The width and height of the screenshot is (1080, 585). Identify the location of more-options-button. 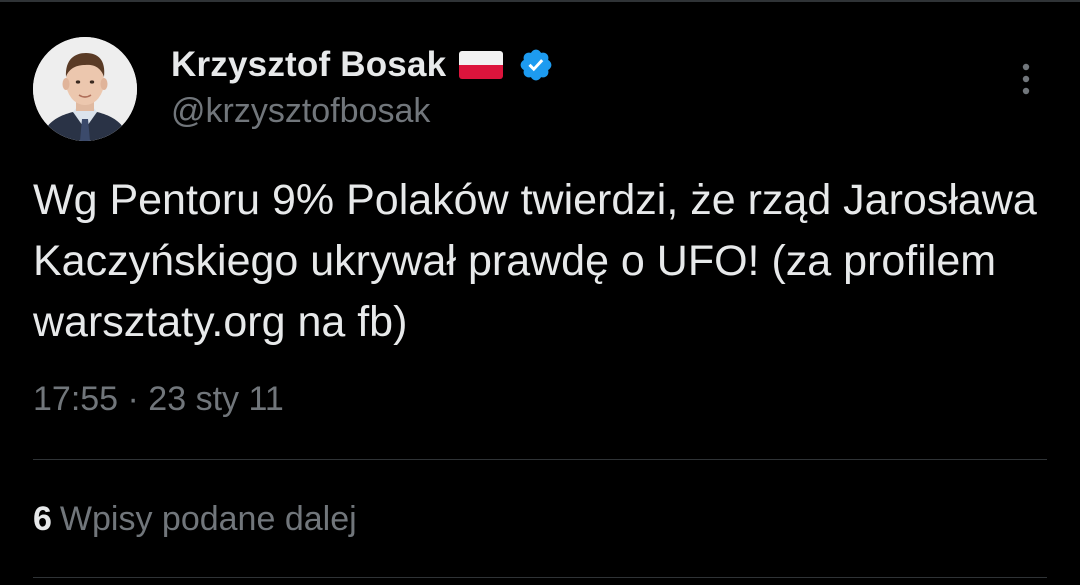
(1026, 79).